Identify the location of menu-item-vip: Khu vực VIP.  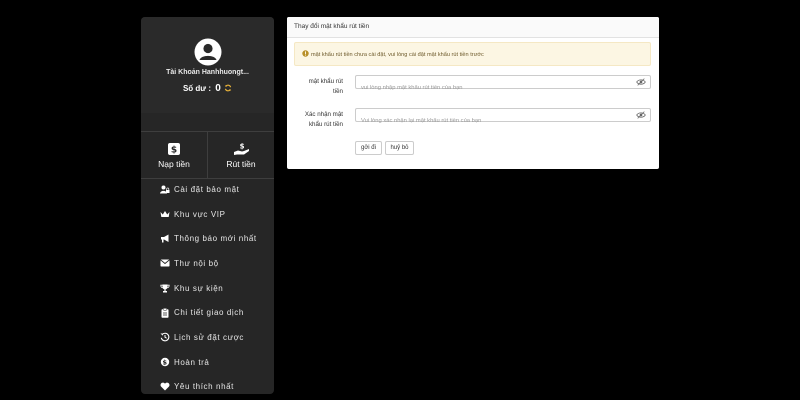
(207, 214).